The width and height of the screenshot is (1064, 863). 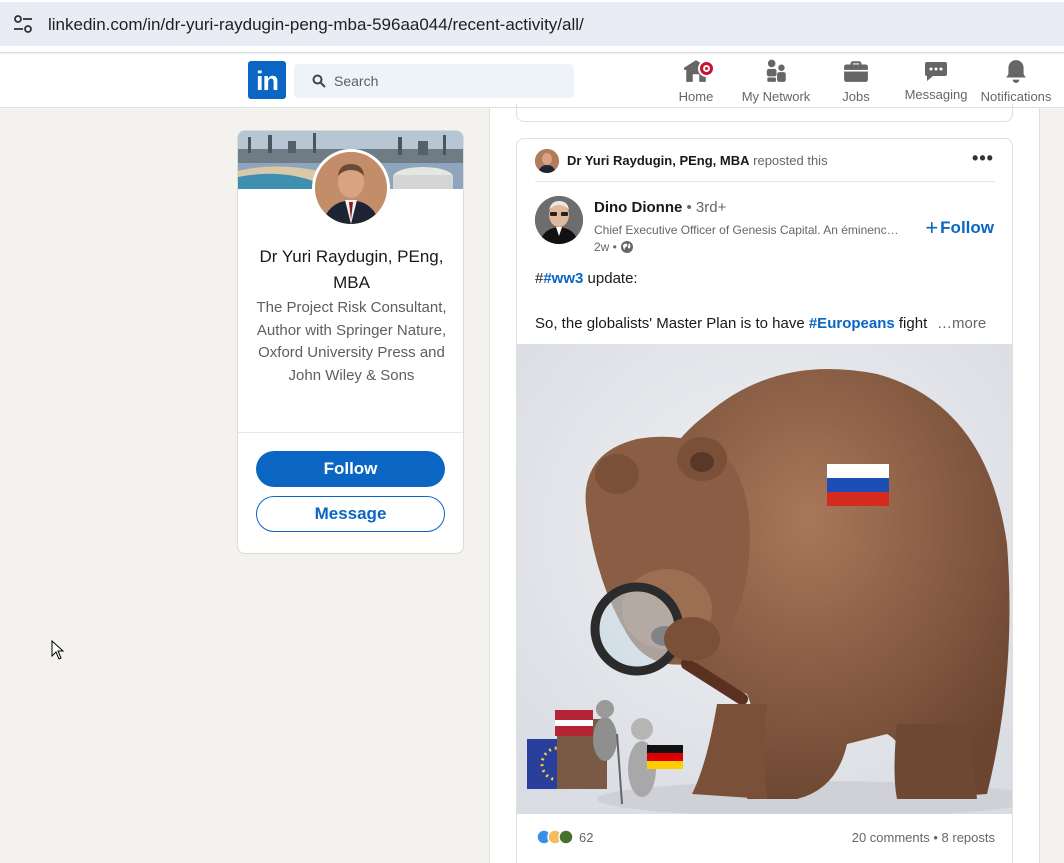 What do you see at coordinates (696, 81) in the screenshot?
I see `nav-home: Home` at bounding box center [696, 81].